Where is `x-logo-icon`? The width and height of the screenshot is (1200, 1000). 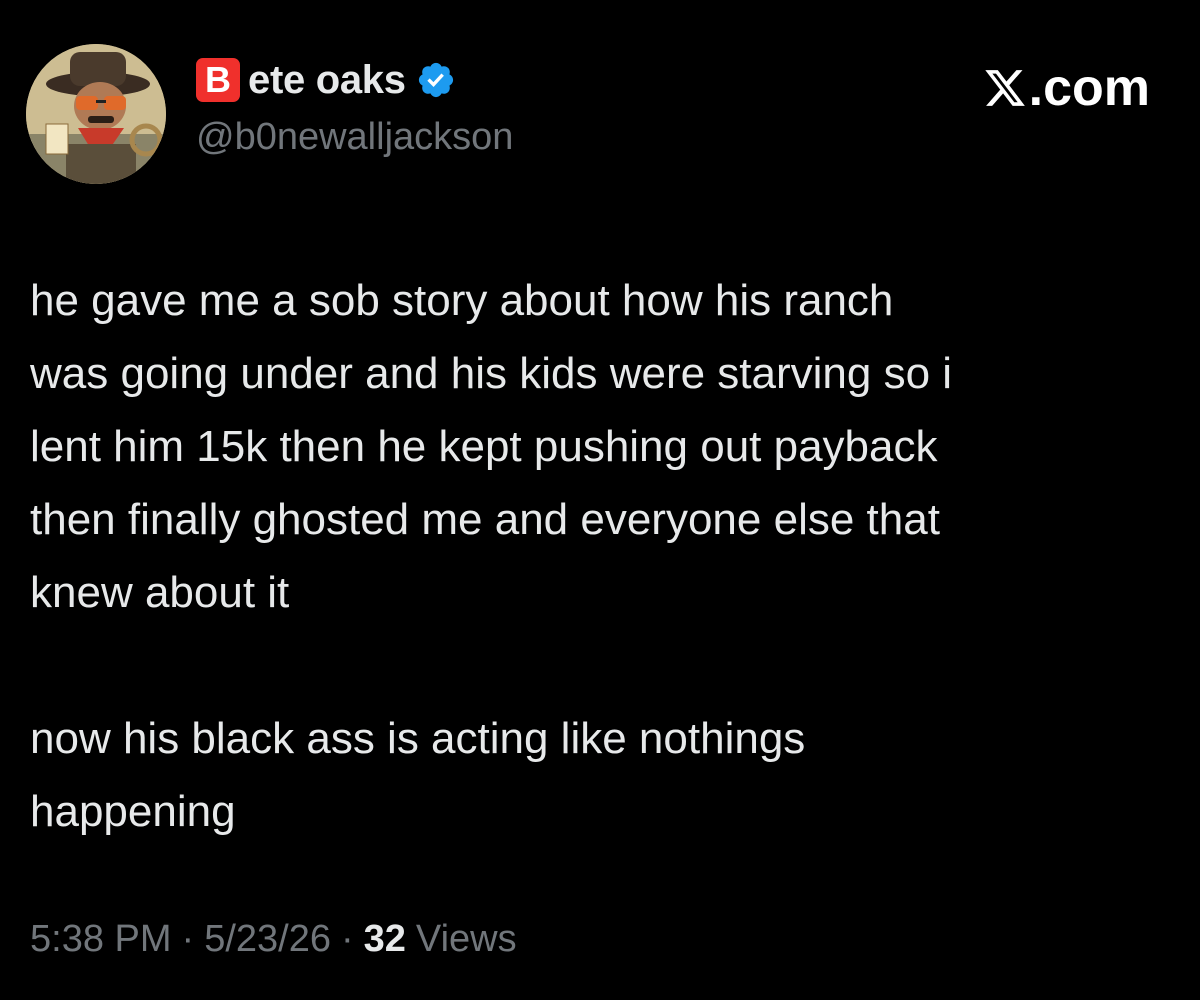
x-logo-icon is located at coordinates (1004, 88).